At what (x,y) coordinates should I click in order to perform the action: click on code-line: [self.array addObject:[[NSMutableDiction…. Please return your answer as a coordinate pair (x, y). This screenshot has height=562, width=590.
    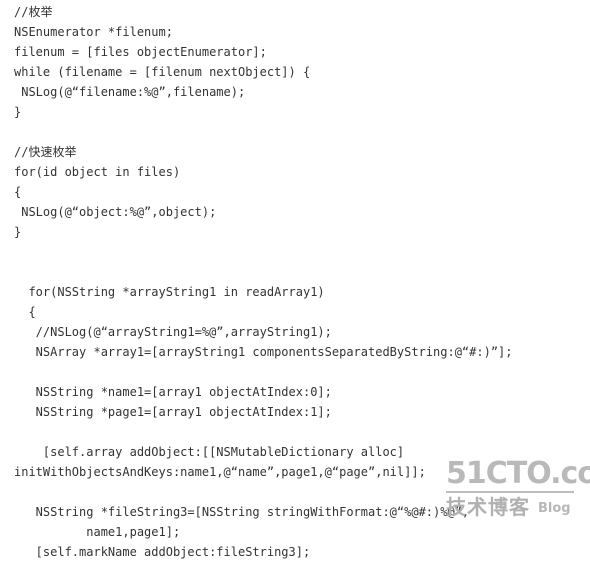
    Looking at the image, I should click on (209, 452).